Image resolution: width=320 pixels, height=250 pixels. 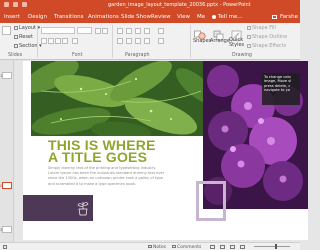 I want to click on popup-line: navigate to yo, so click(x=277, y=90).